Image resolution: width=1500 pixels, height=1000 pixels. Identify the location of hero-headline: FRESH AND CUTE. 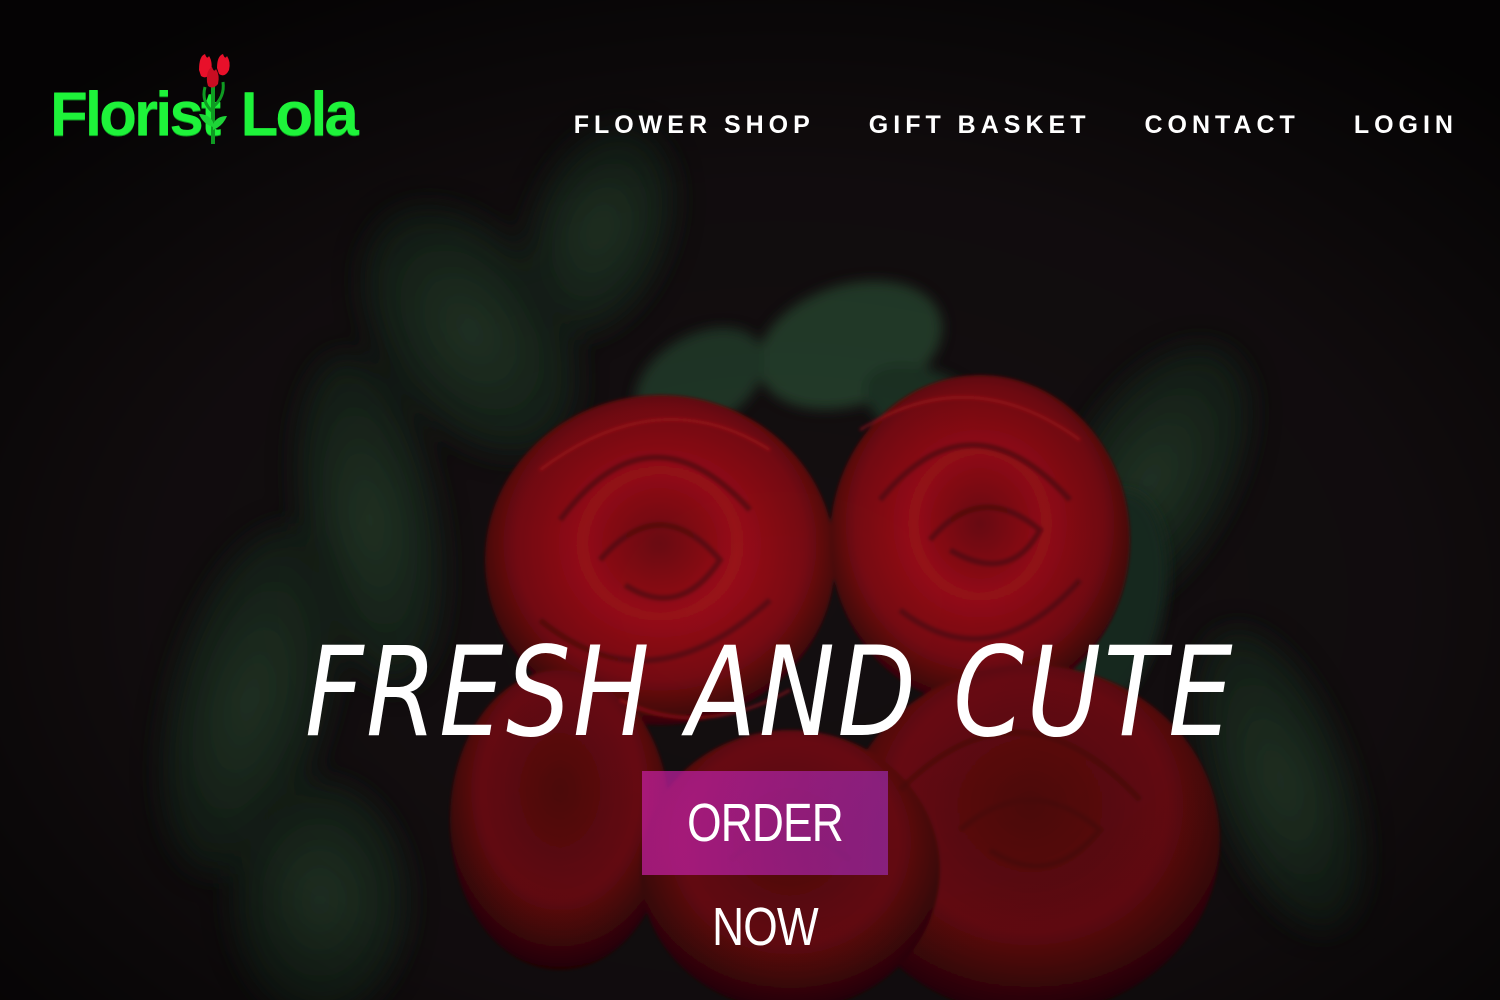
(770, 693).